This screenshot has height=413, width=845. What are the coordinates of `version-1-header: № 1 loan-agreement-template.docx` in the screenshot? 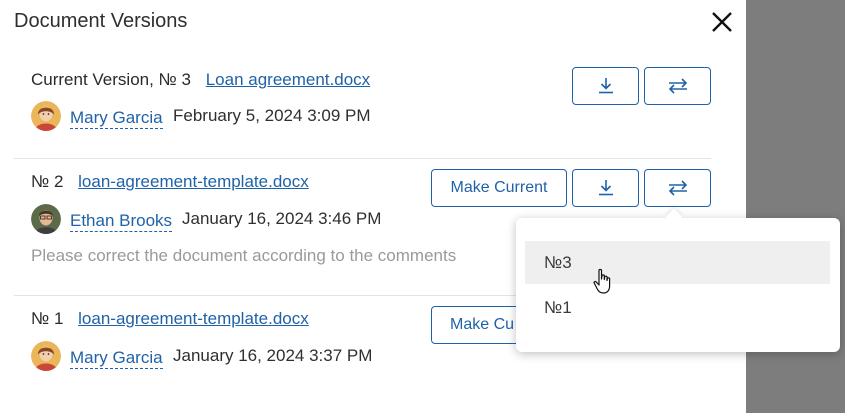 It's located at (170, 319).